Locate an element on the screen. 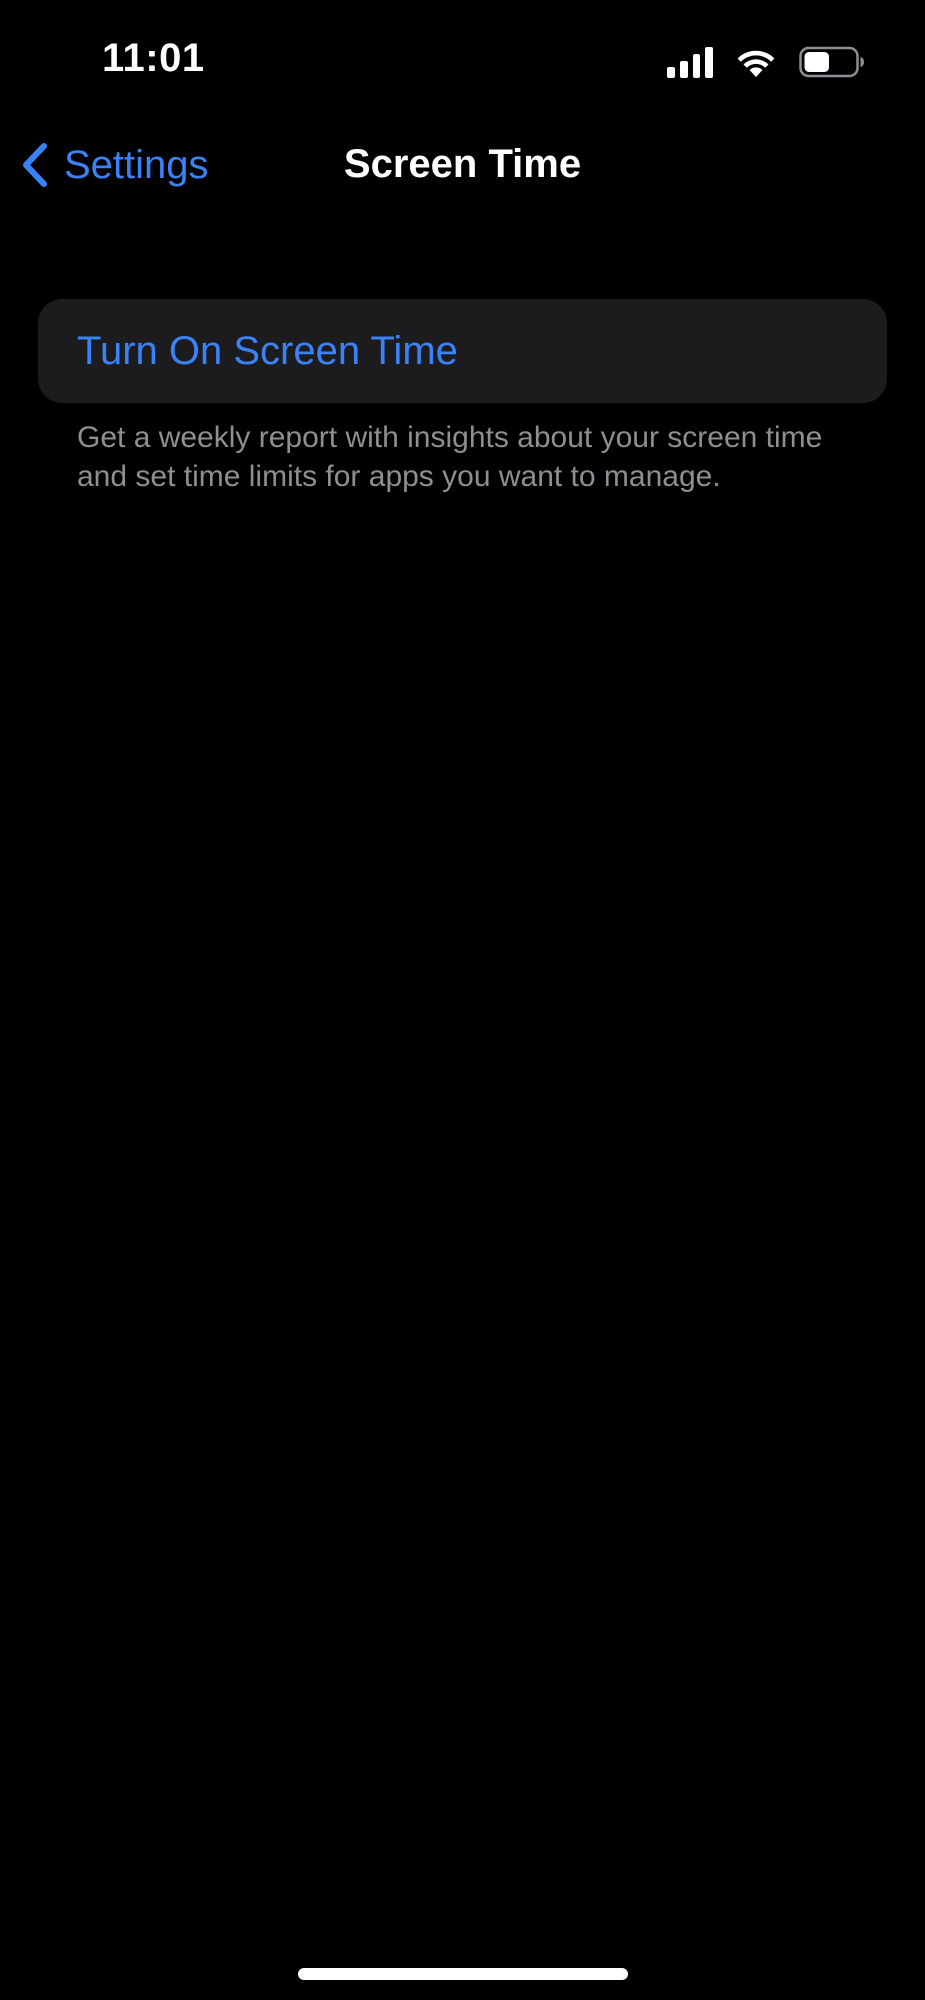  signal-icon is located at coordinates (690, 62).